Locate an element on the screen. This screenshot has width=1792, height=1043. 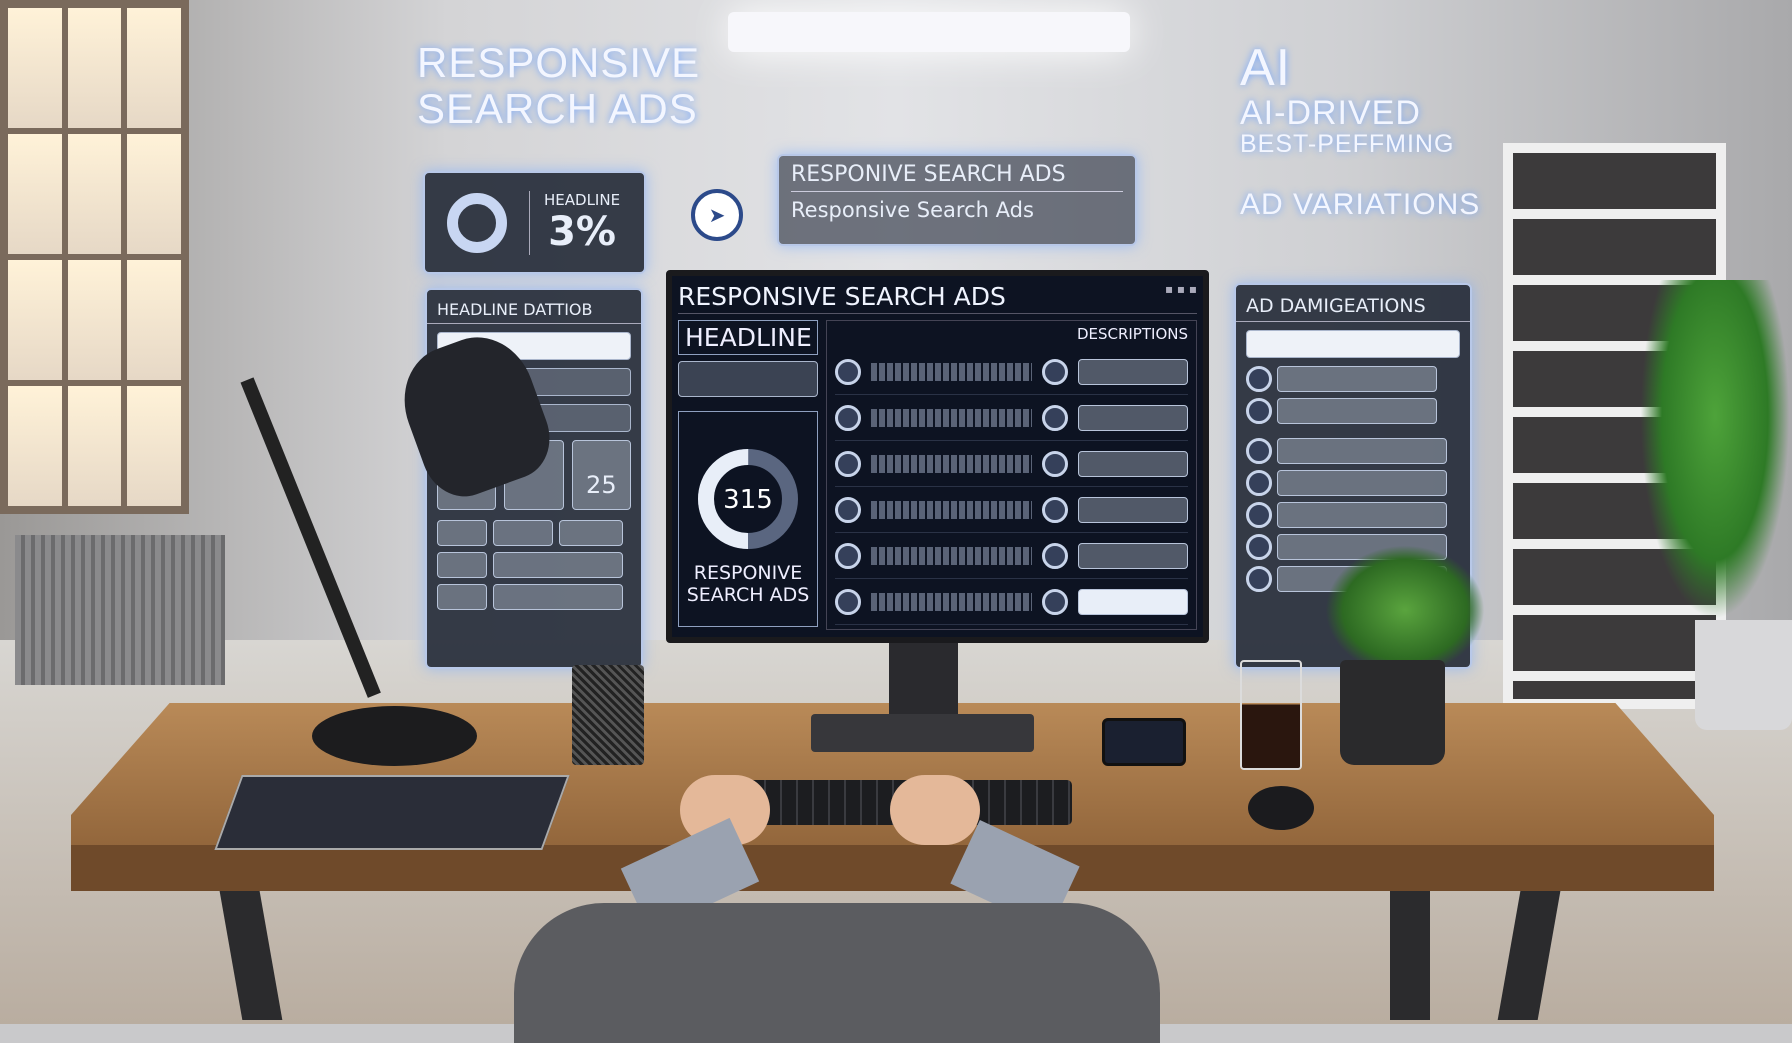
title-line: BEST-PEFFMING is located at coordinates (1347, 144).